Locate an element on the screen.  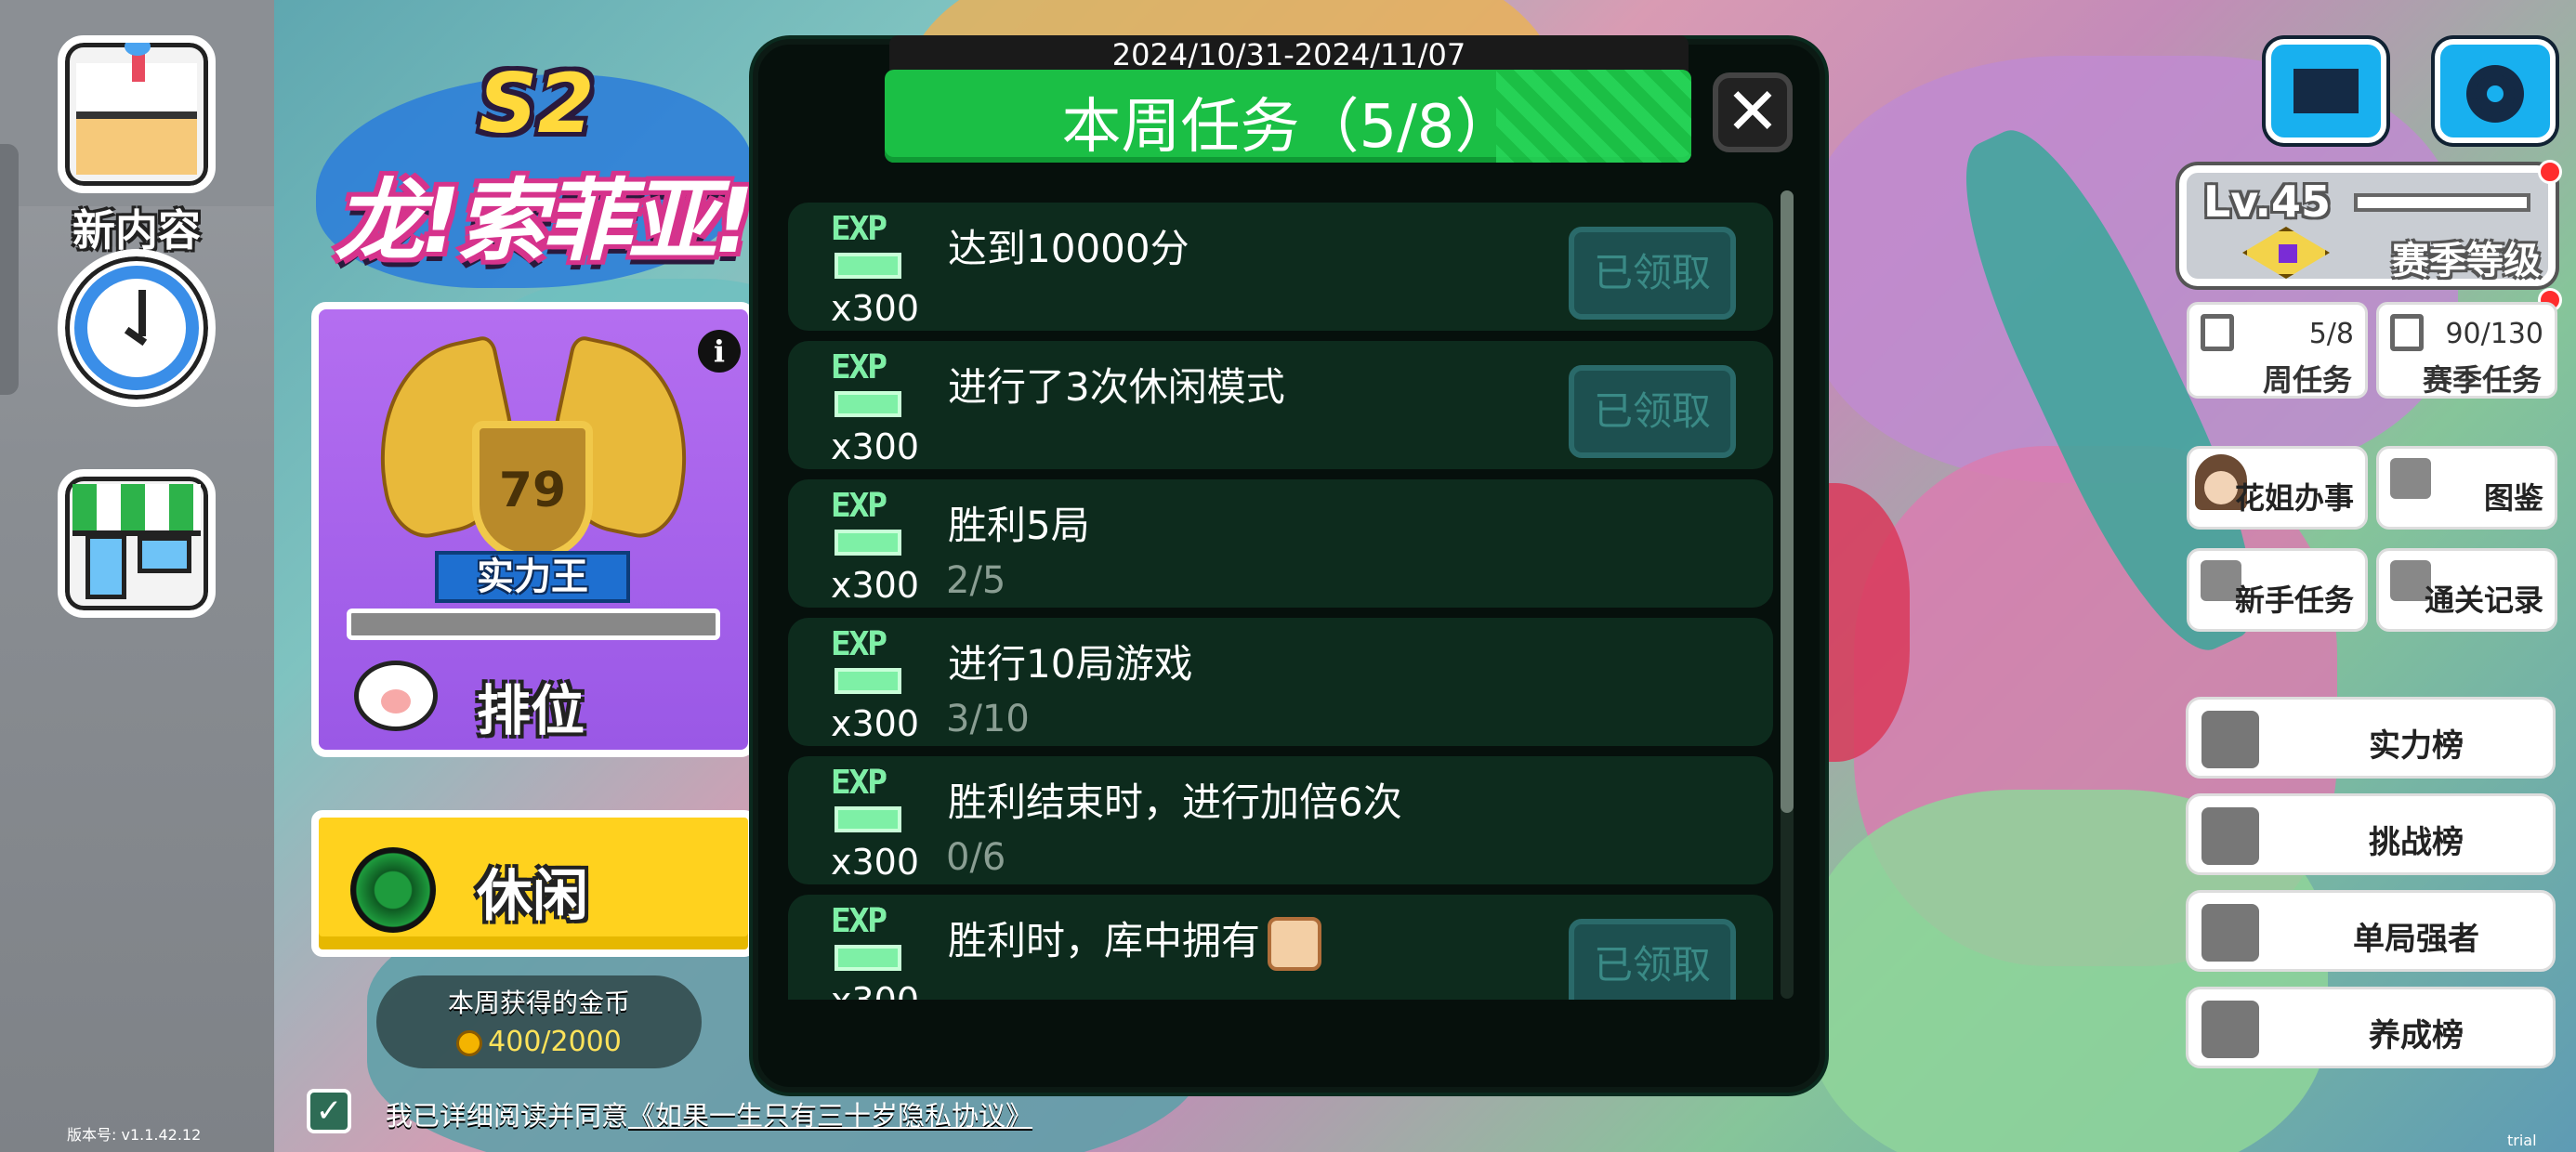
ranking-challenge: 挑战榜 is located at coordinates (2371, 834).